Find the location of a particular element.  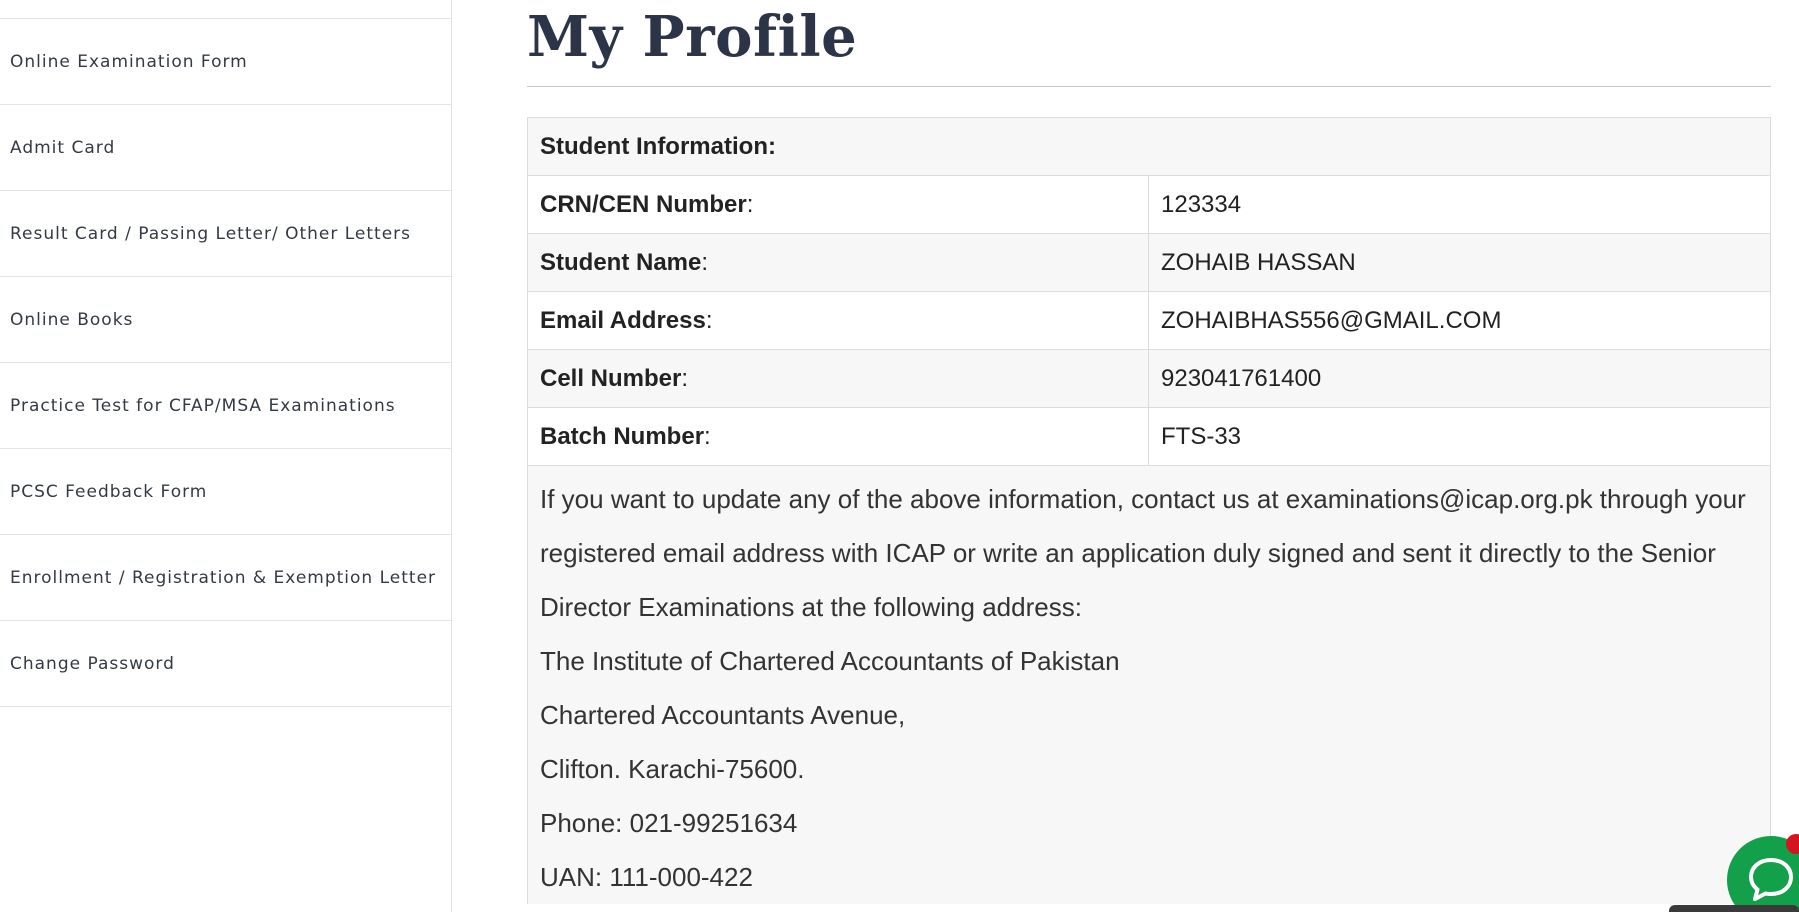

batch-number-value: FTS-33 is located at coordinates (1459, 436).